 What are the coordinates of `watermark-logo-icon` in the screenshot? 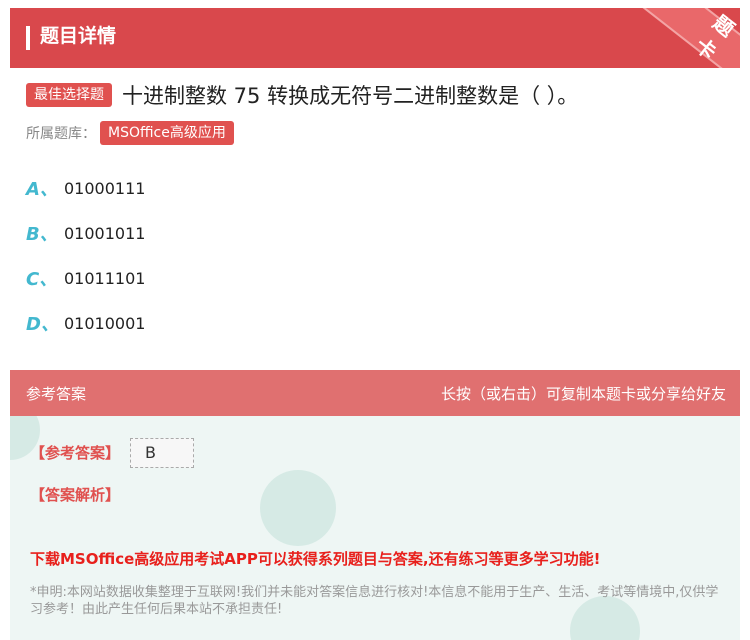 It's located at (298, 508).